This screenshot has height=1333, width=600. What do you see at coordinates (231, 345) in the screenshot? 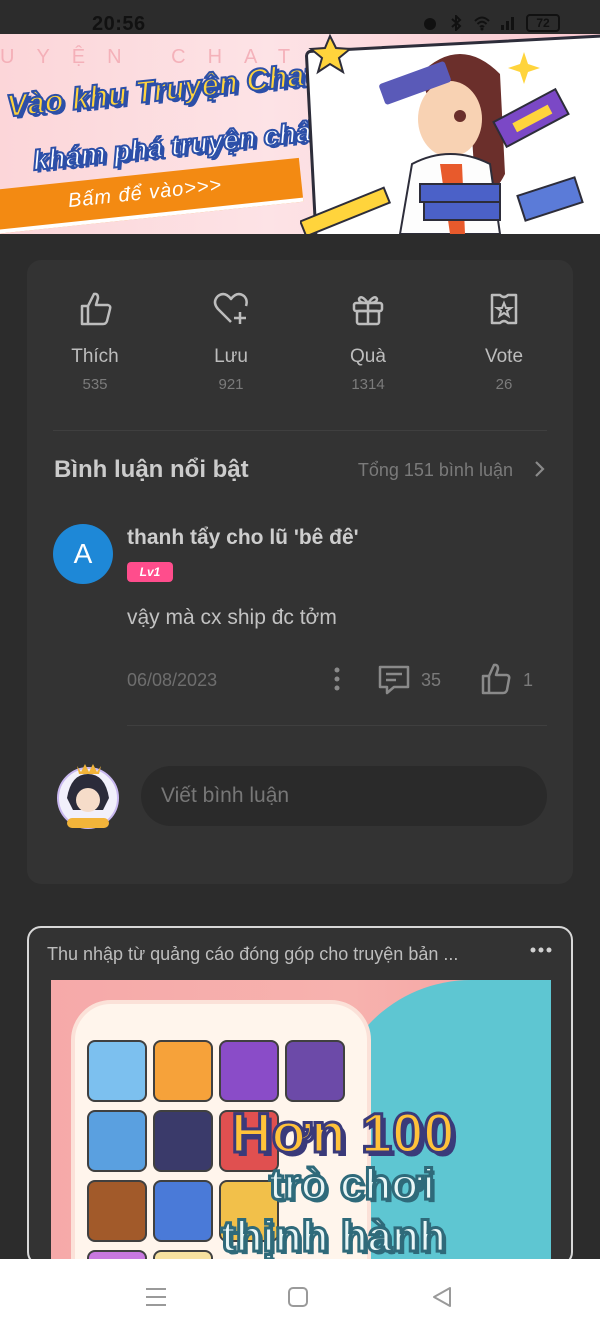
I see `save-action: Lưu 921` at bounding box center [231, 345].